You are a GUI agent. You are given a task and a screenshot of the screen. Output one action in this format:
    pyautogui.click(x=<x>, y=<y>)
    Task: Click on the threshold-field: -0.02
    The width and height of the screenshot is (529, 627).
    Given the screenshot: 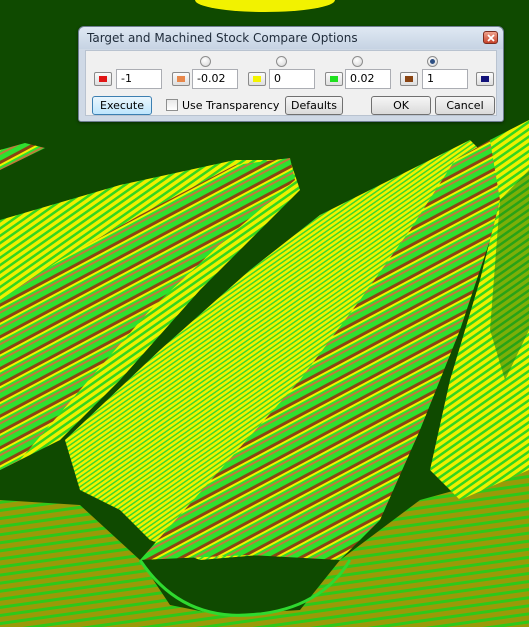 What is the action you would take?
    pyautogui.click(x=215, y=79)
    